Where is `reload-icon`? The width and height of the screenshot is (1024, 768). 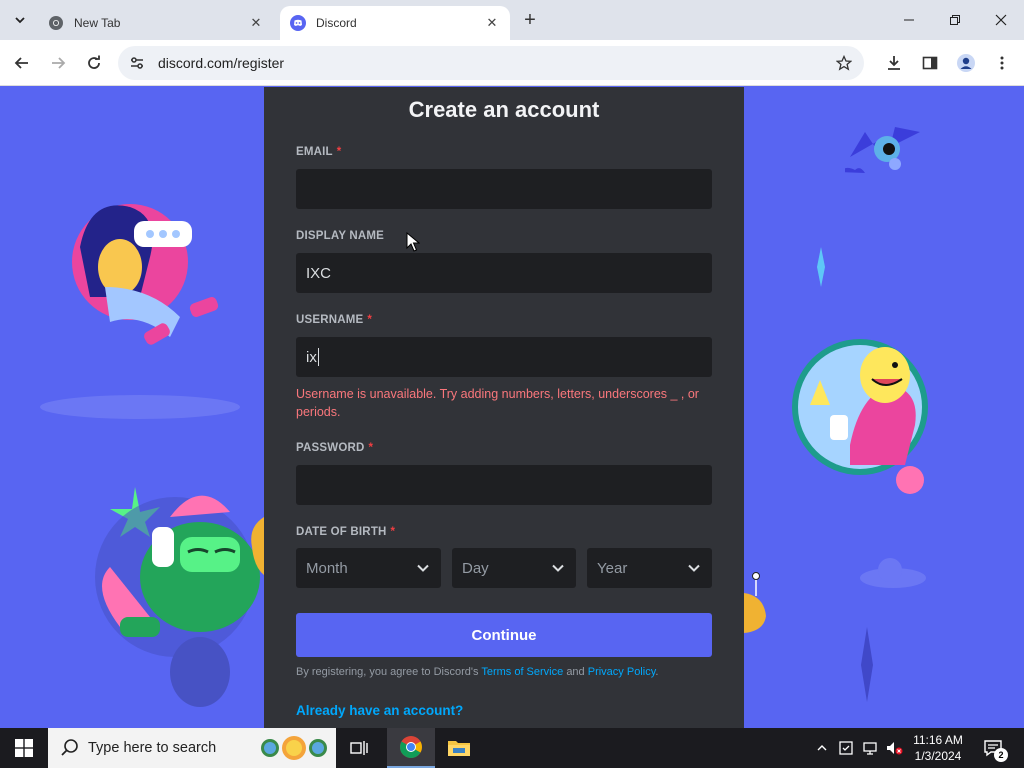 reload-icon is located at coordinates (94, 62).